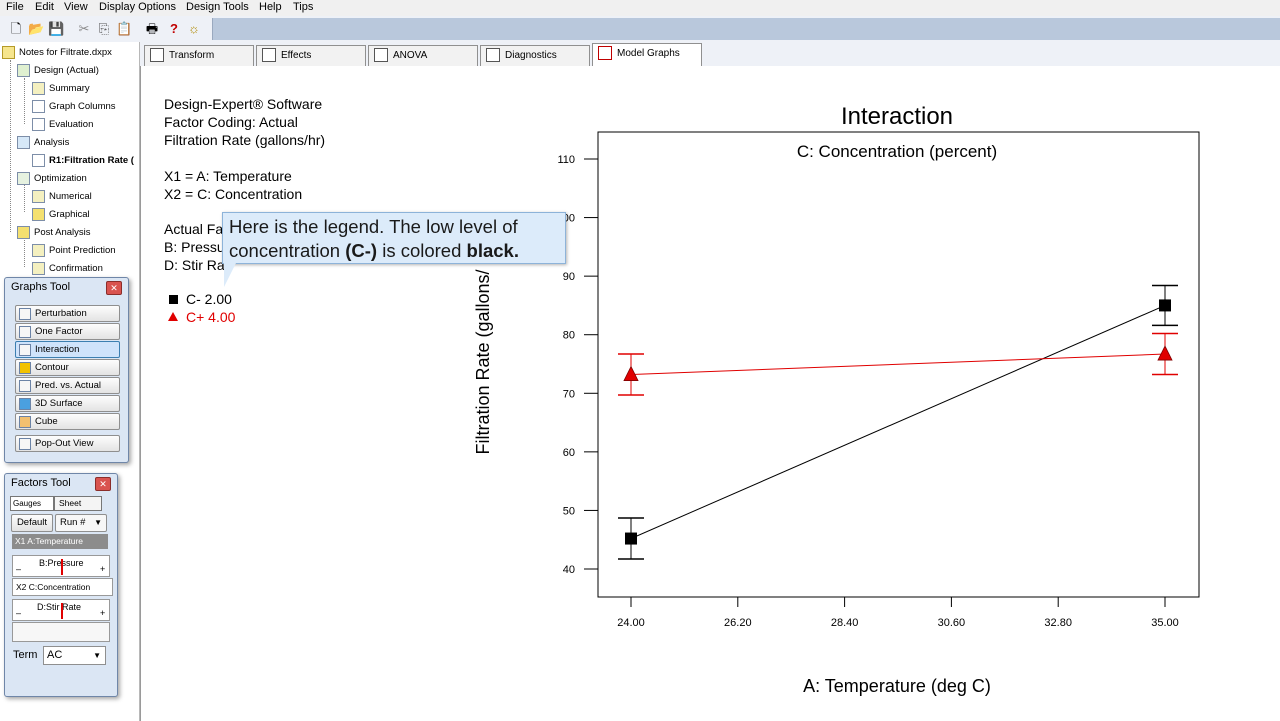  Describe the element at coordinates (569, 511) in the screenshot. I see `y-tick-label: 50` at that location.